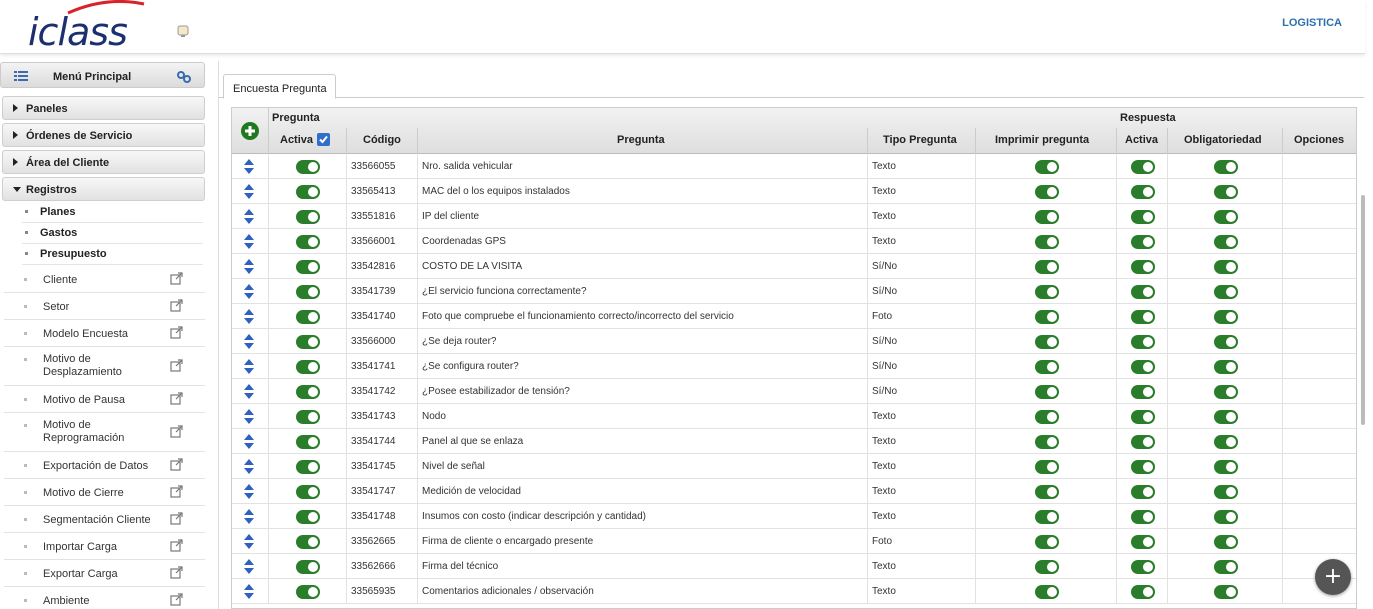 This screenshot has height=609, width=1373. I want to click on header-resp-activa: Activa, so click(1142, 141).